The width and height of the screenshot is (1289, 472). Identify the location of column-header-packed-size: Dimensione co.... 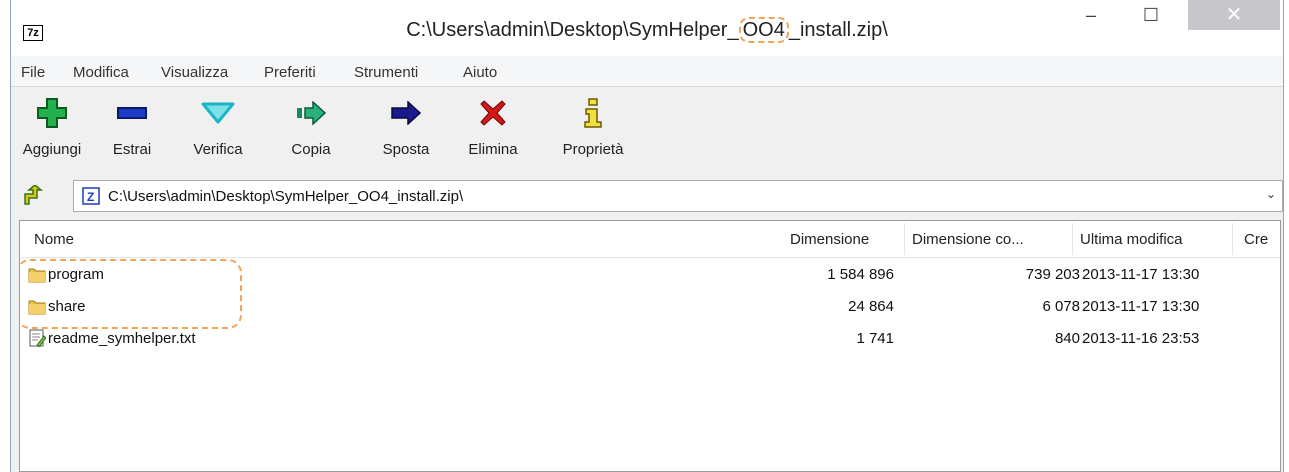
(968, 239).